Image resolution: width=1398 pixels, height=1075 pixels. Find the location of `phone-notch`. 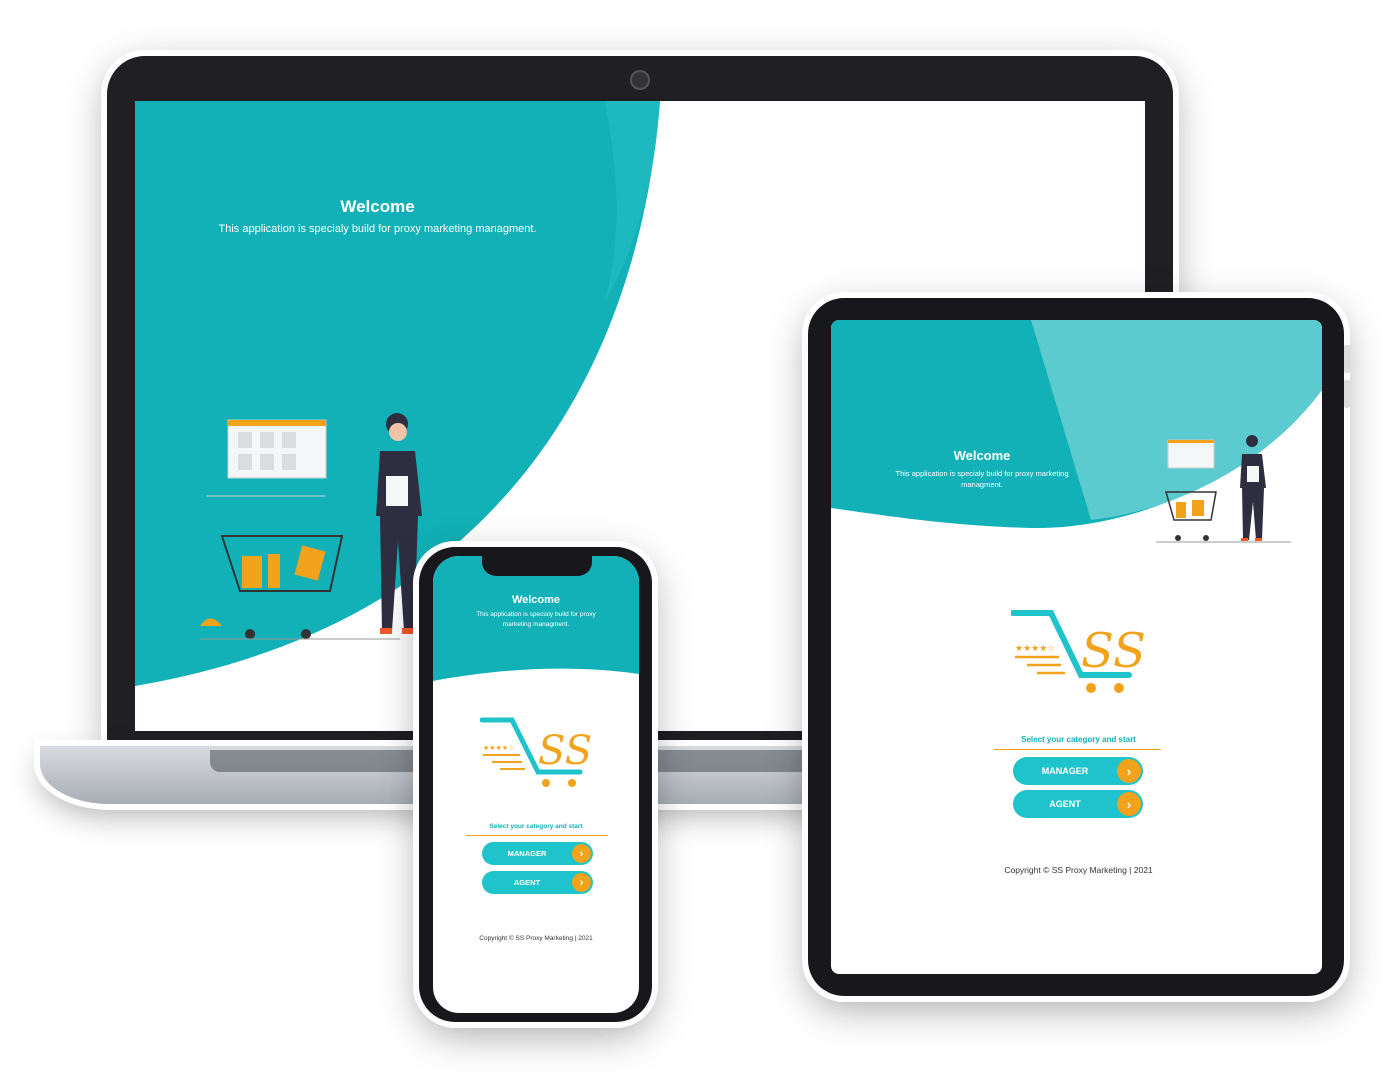

phone-notch is located at coordinates (537, 566).